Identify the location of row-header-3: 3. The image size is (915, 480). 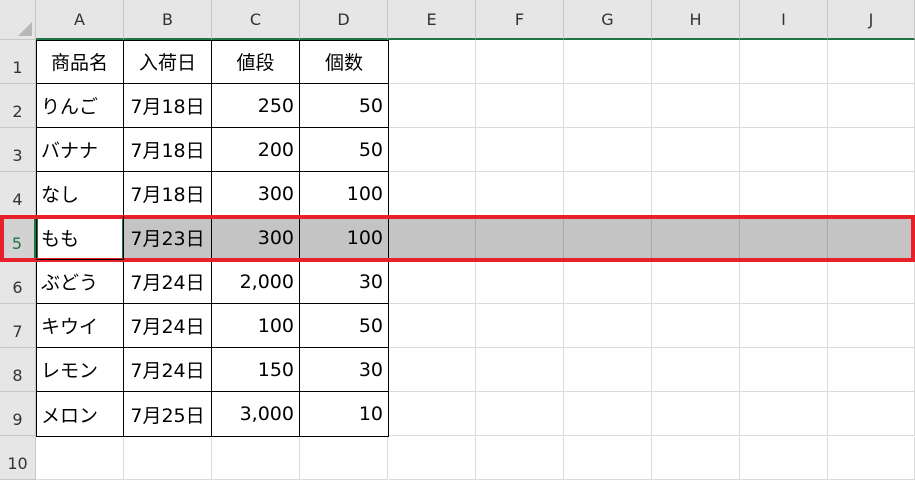
(18, 150).